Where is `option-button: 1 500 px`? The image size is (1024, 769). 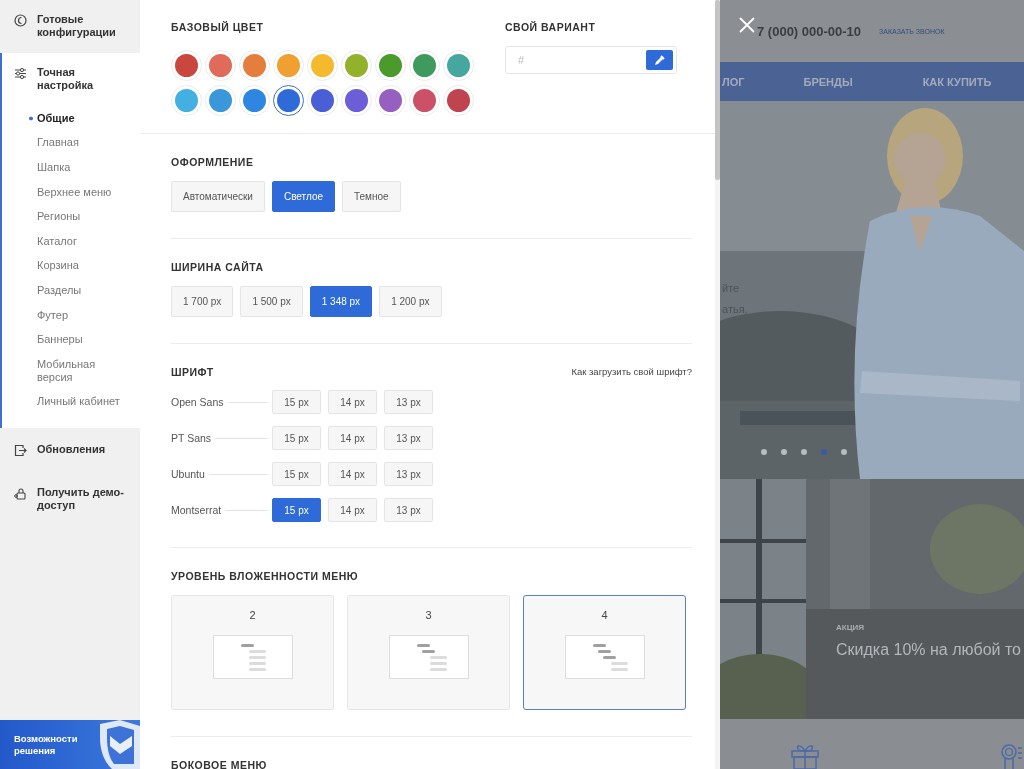 option-button: 1 500 px is located at coordinates (271, 301).